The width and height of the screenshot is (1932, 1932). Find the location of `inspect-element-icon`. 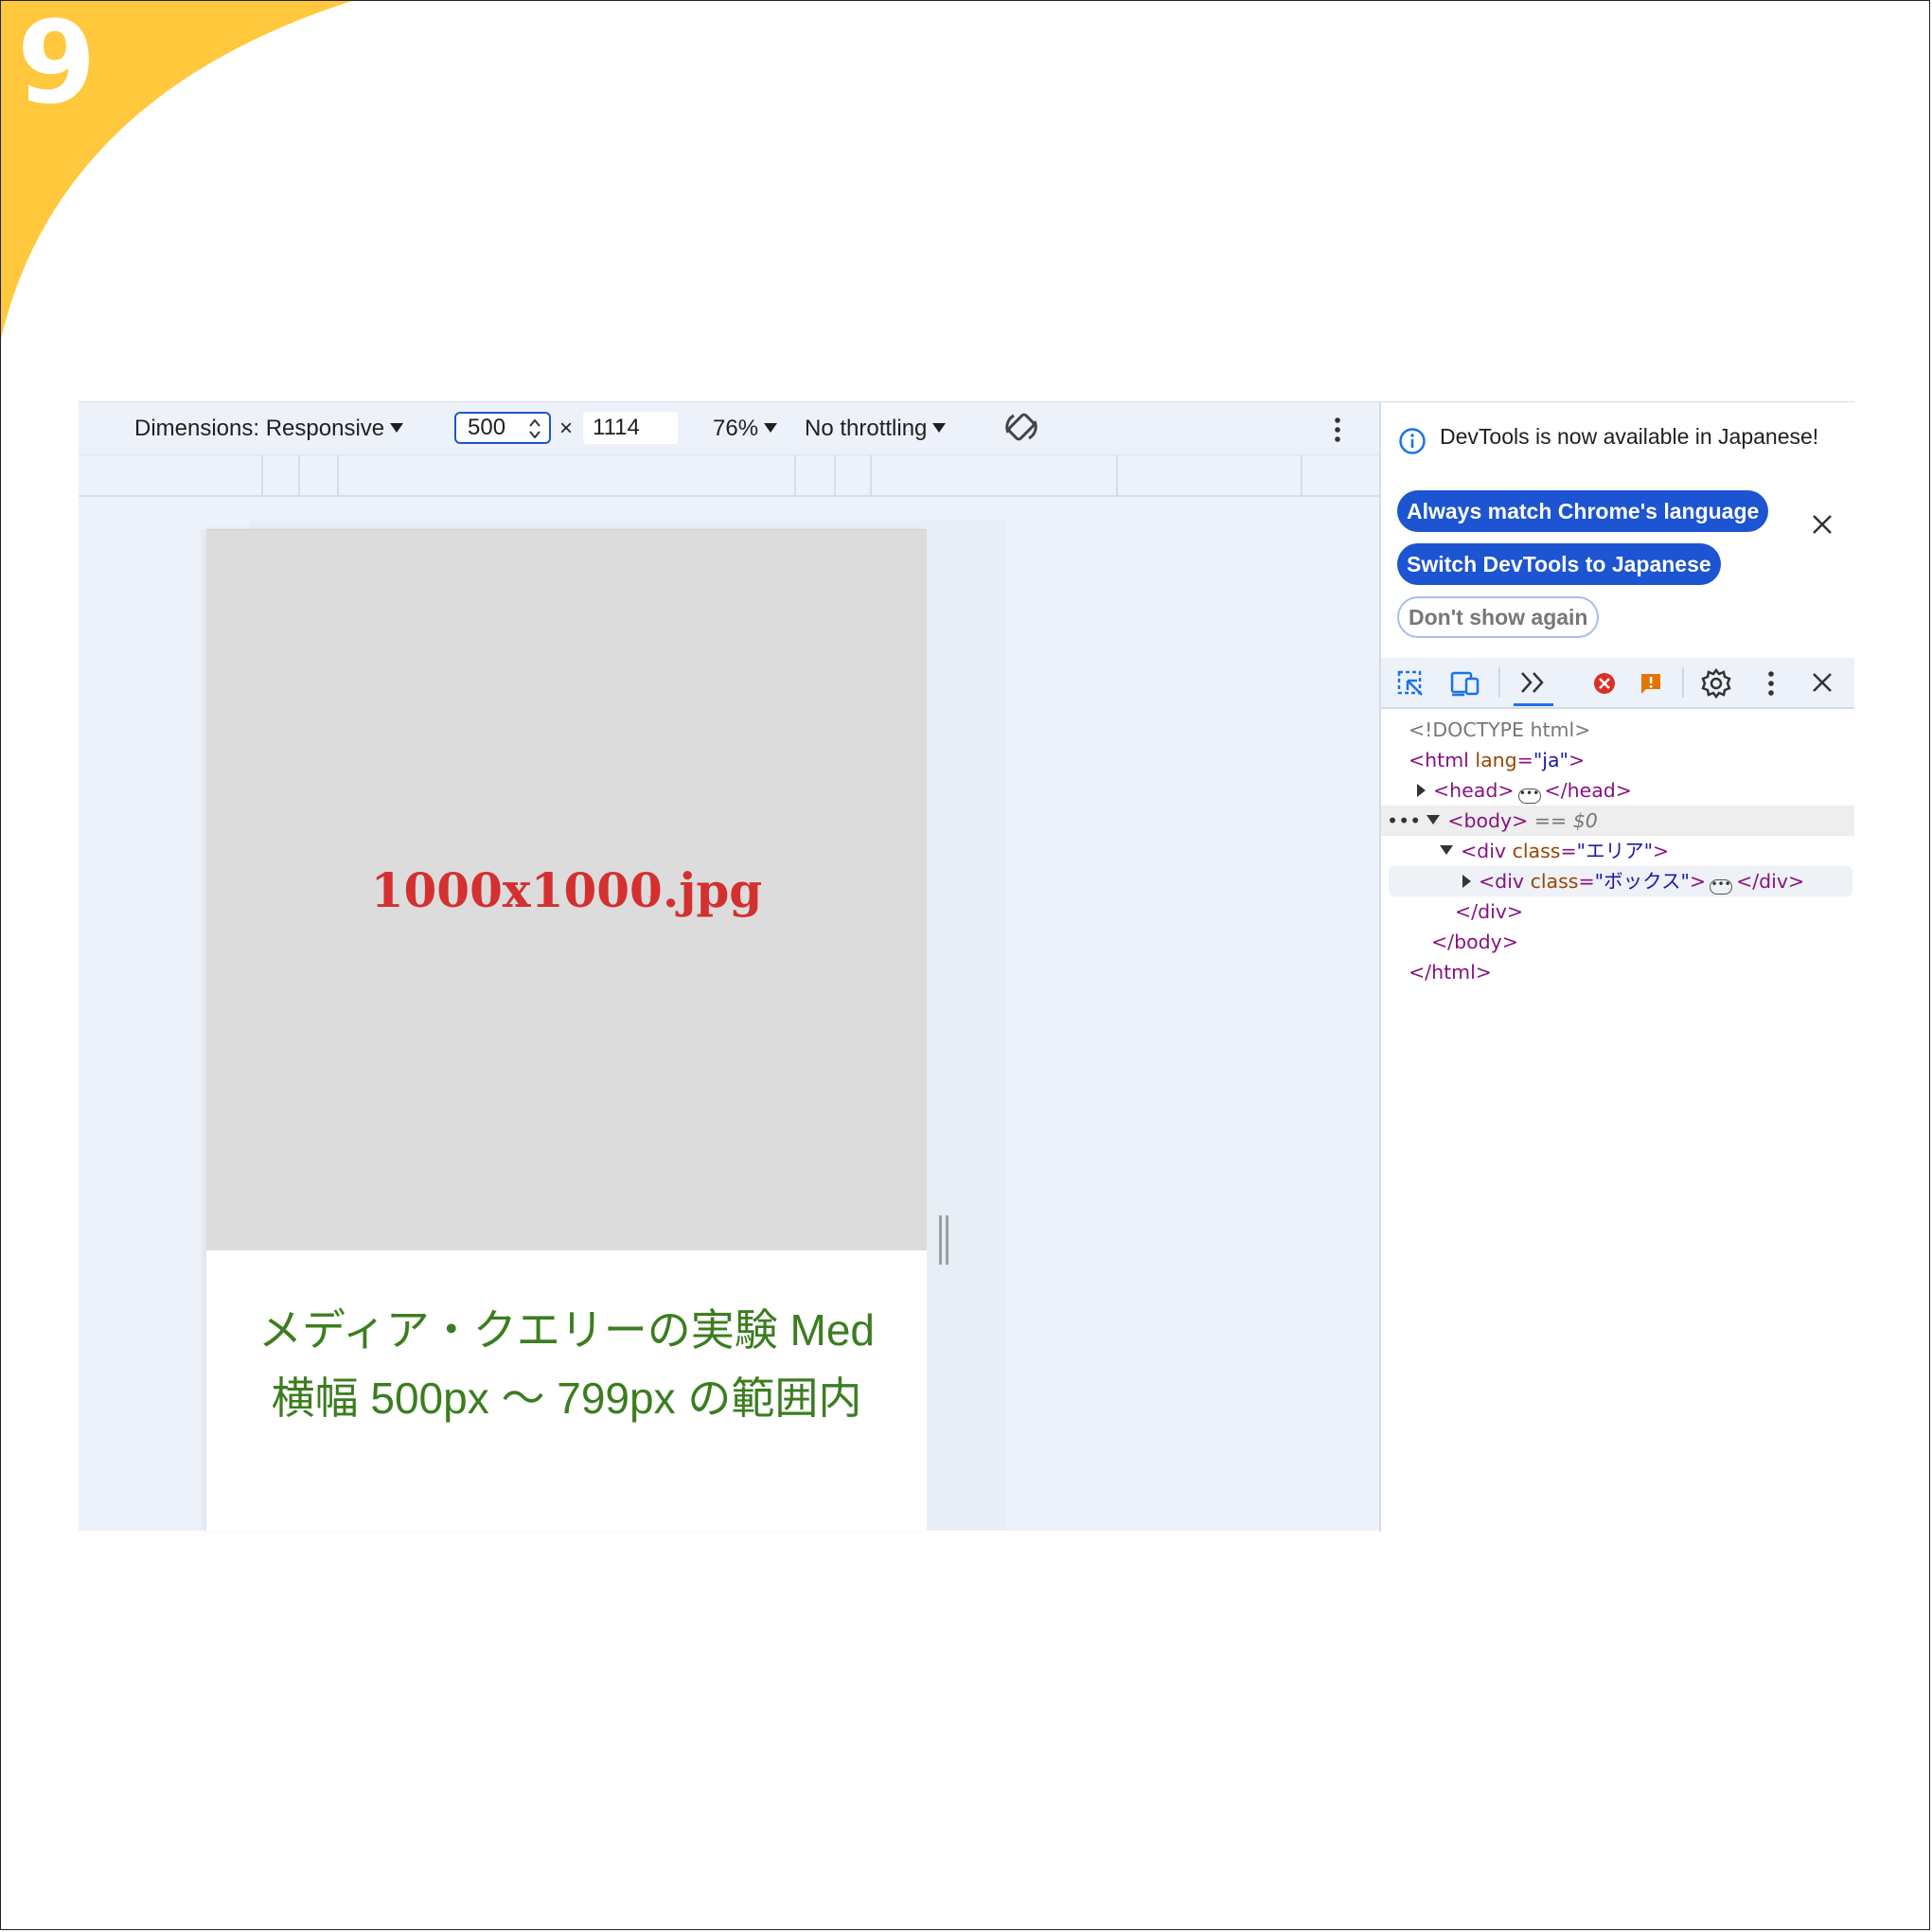

inspect-element-icon is located at coordinates (1410, 683).